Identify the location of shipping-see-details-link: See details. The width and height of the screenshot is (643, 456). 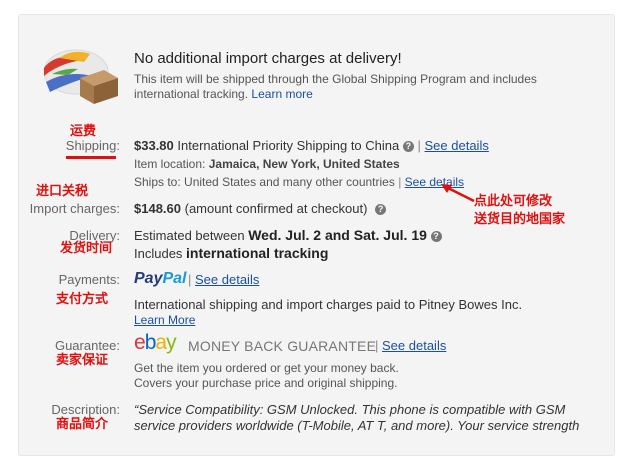
(457, 145).